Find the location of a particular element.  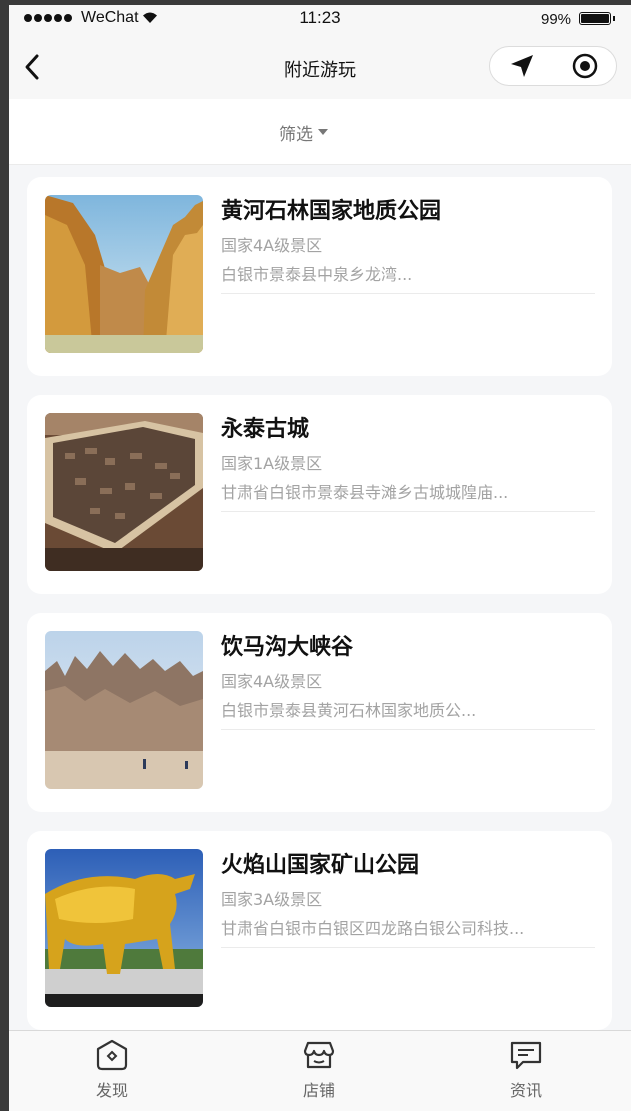

tab-discover: 发现 is located at coordinates (112, 1072).